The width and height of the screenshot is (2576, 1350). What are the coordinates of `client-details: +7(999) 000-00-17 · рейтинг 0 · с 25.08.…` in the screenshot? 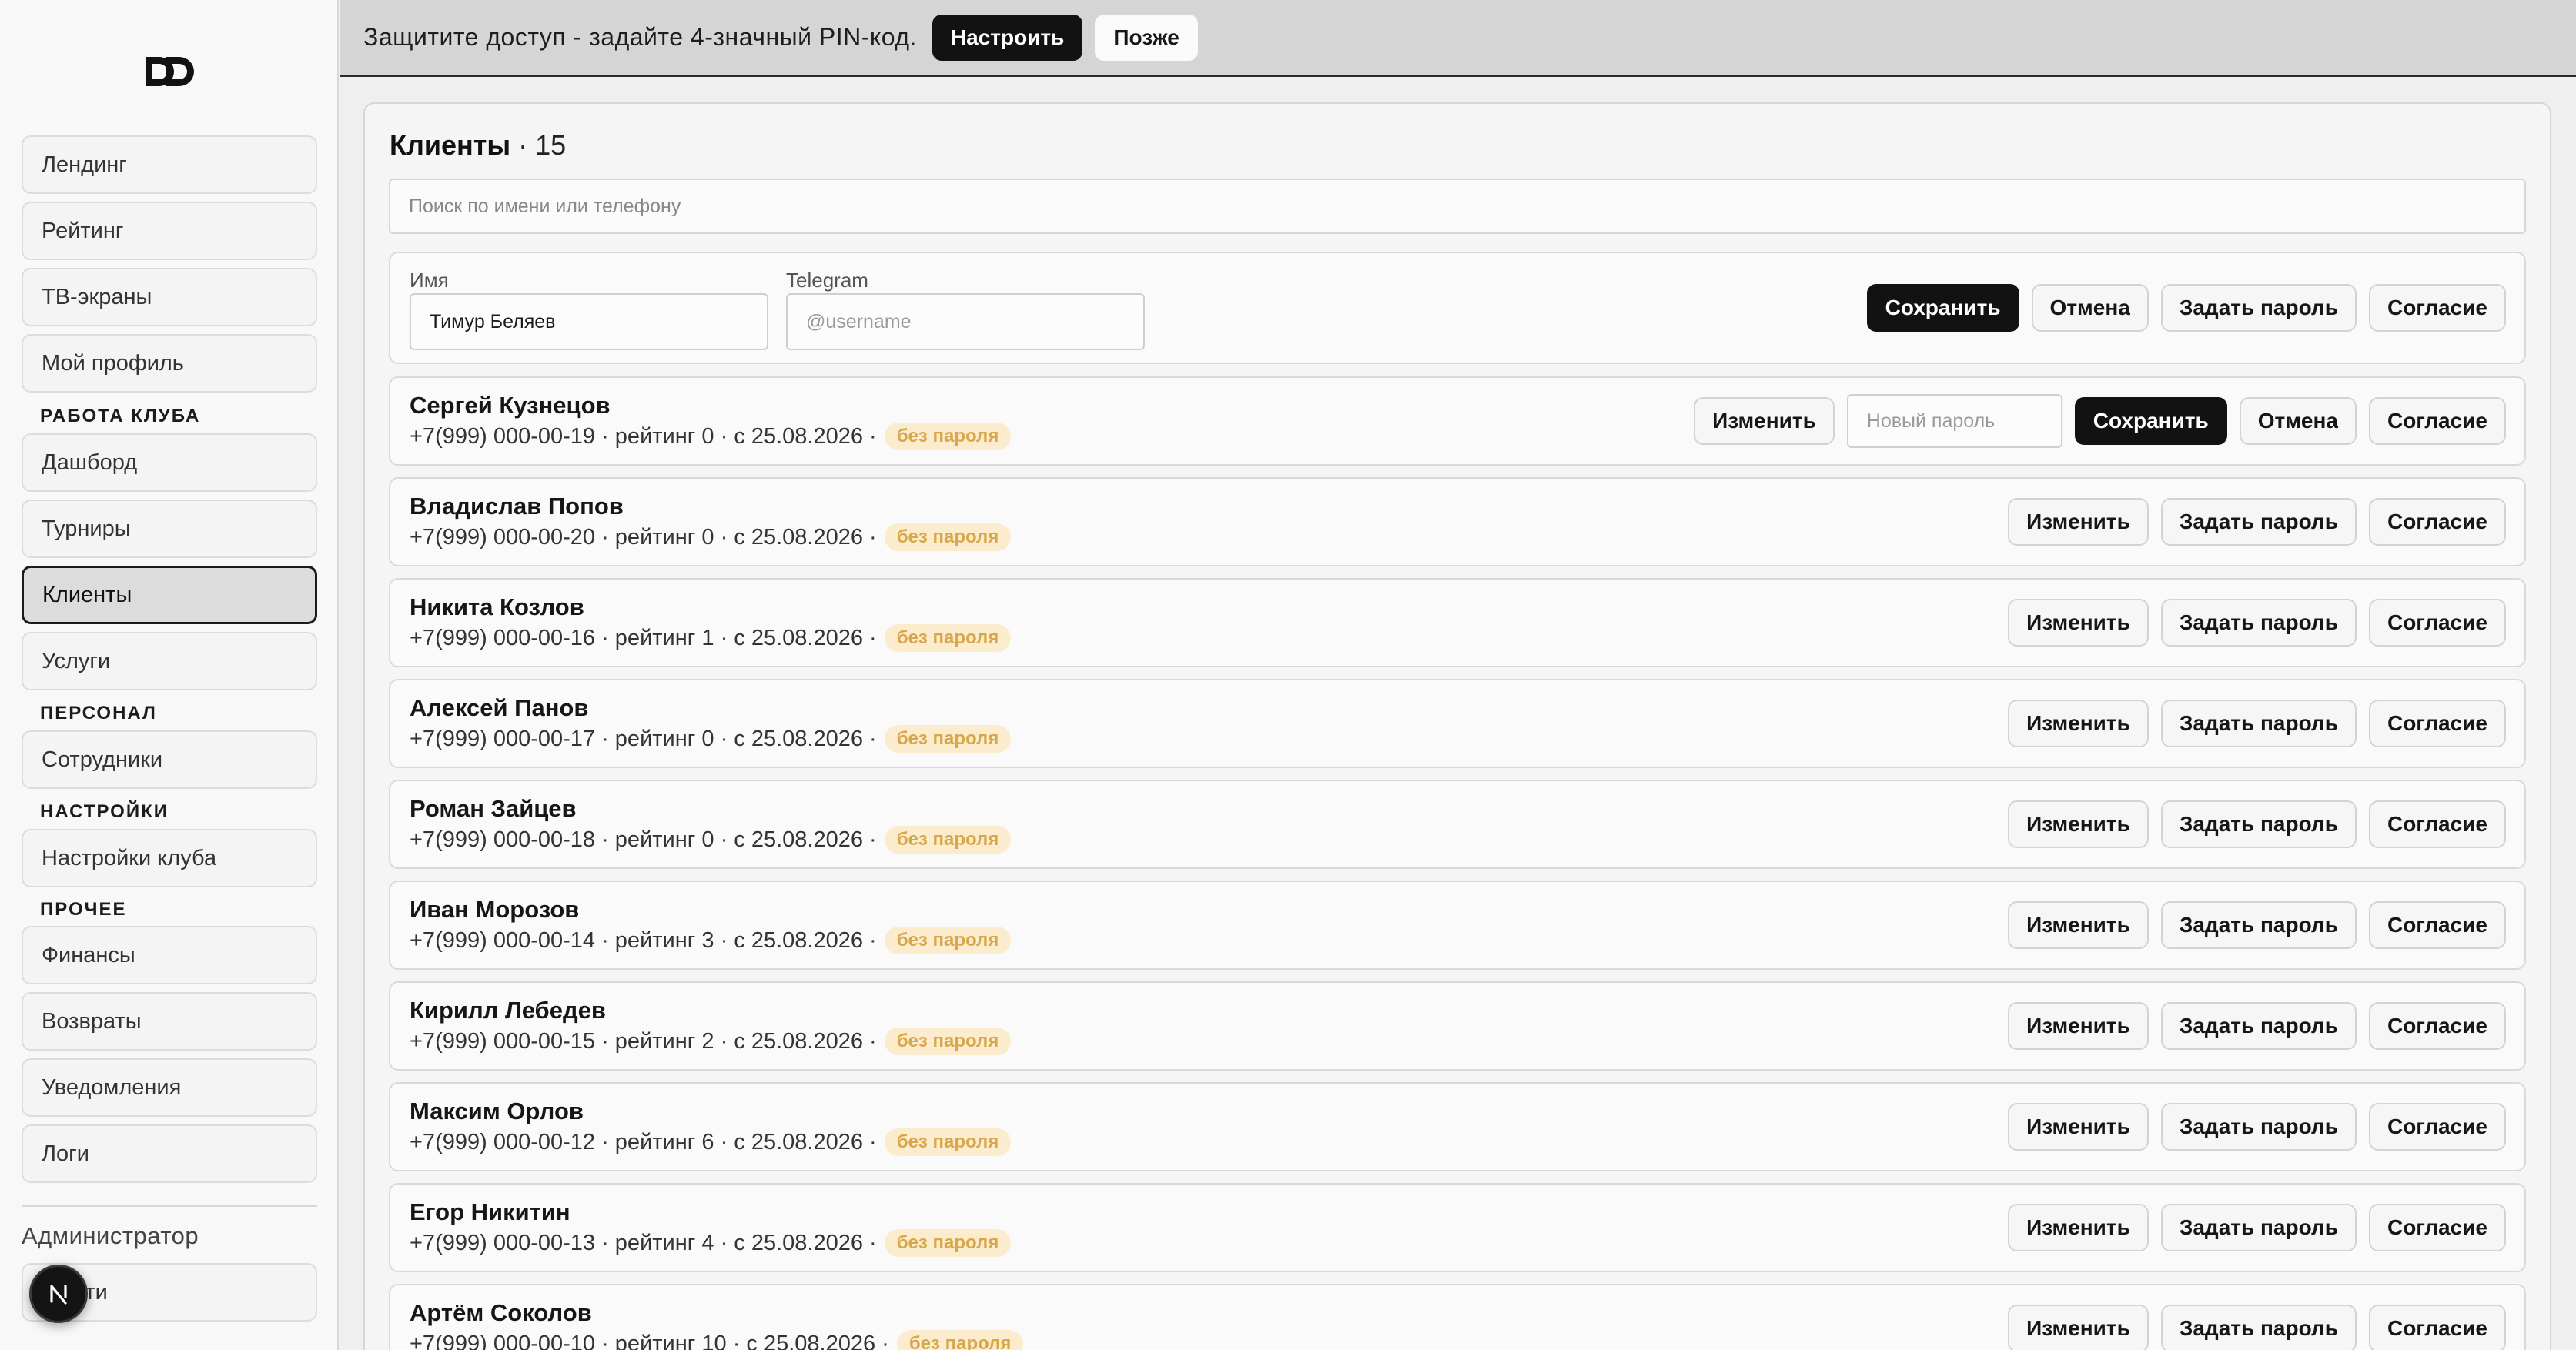 It's located at (644, 738).